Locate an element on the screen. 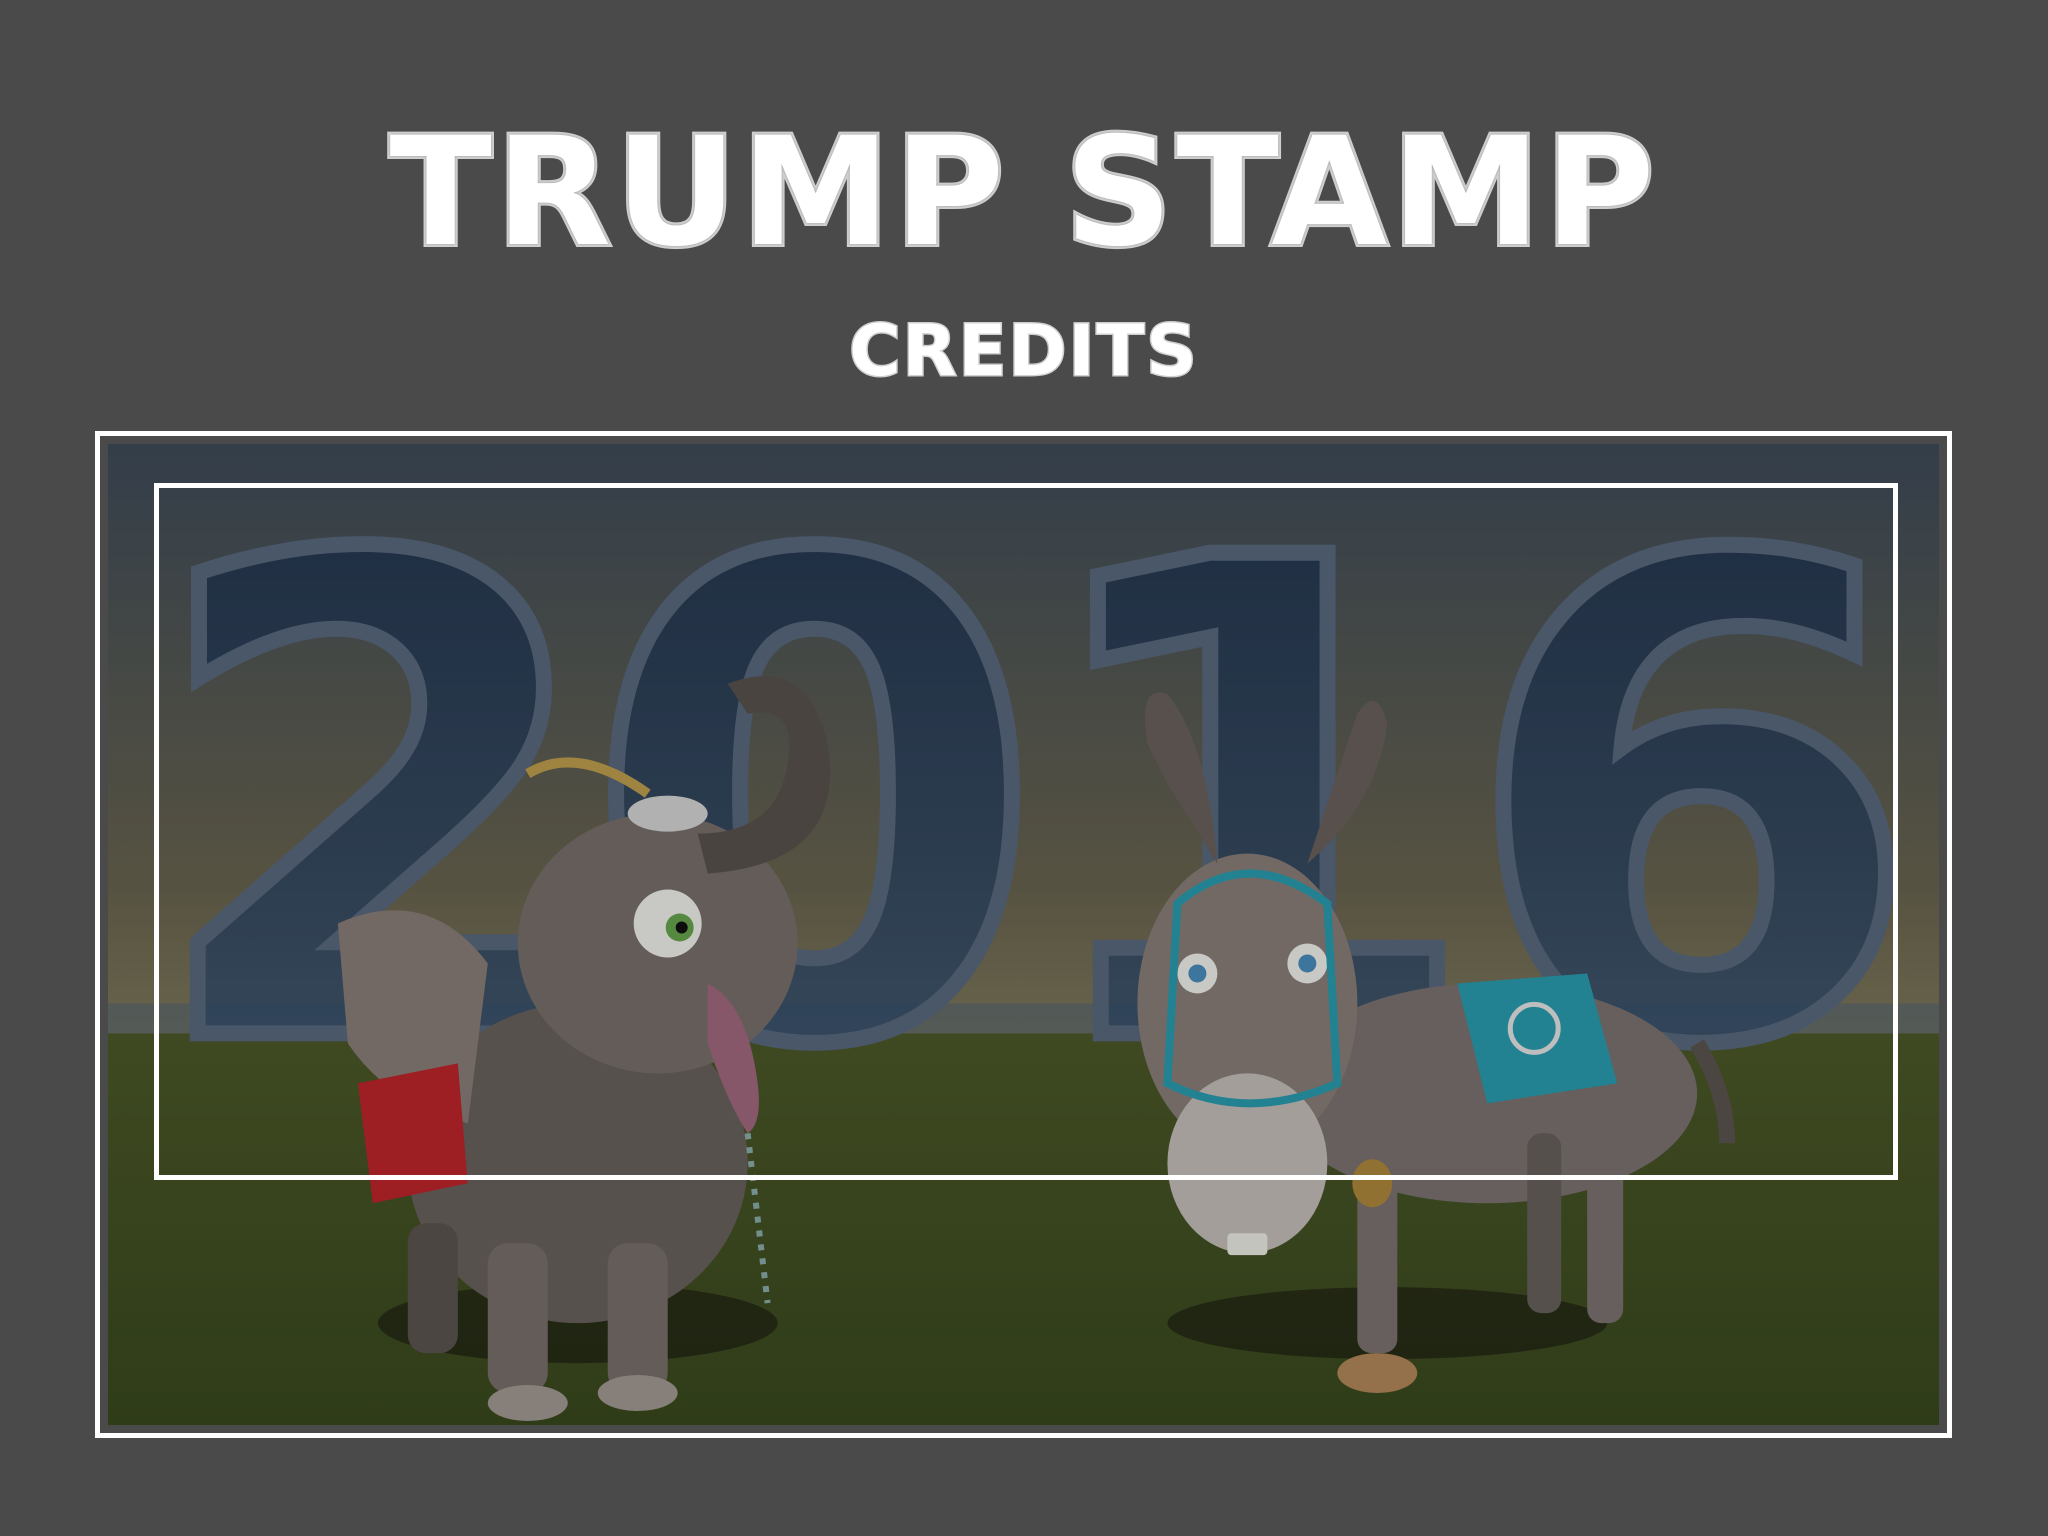  game-title: TRUMP STAMP is located at coordinates (1022, 193).